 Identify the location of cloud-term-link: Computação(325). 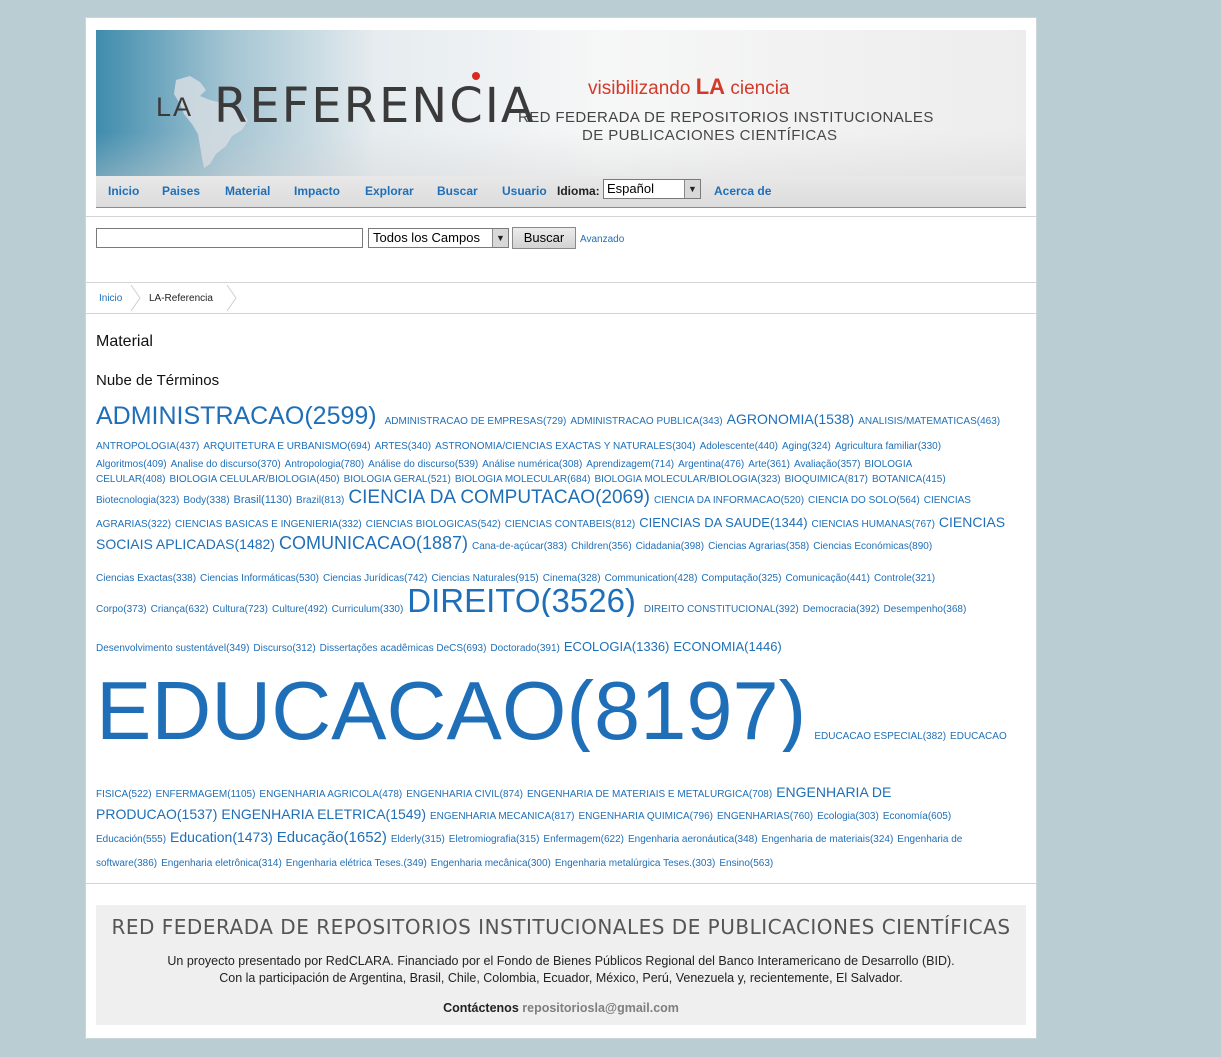
(741, 578).